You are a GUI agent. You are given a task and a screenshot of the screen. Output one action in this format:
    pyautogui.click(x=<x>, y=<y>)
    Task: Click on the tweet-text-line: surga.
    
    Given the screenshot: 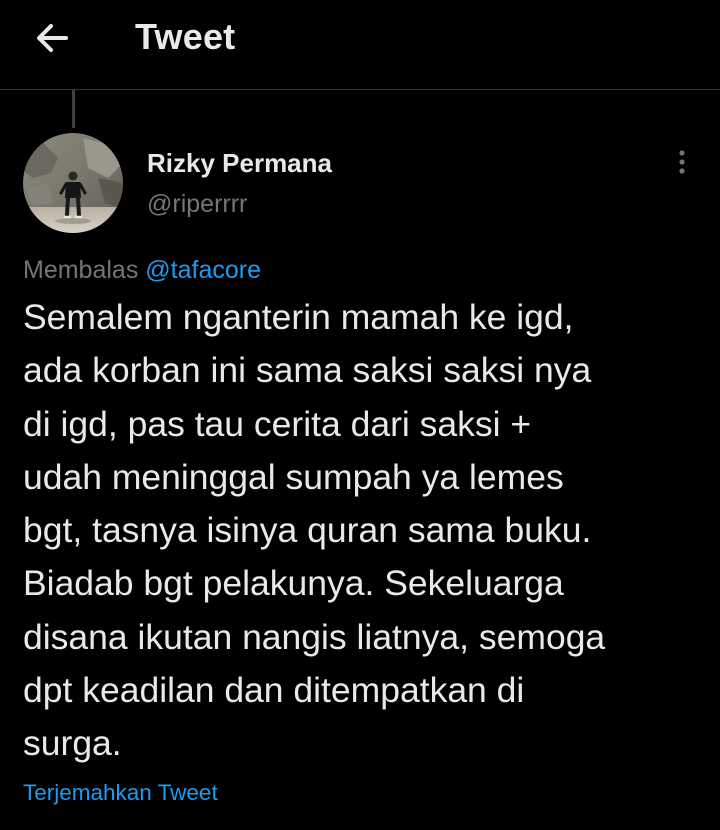 What is the action you would take?
    pyautogui.click(x=72, y=743)
    